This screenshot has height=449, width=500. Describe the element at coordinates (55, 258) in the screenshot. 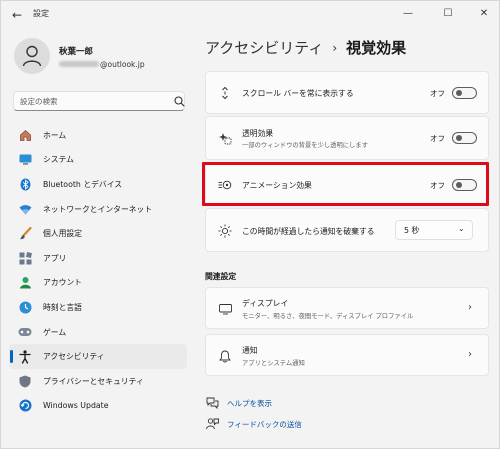

I see `sidebar-item-label: アプリ` at that location.